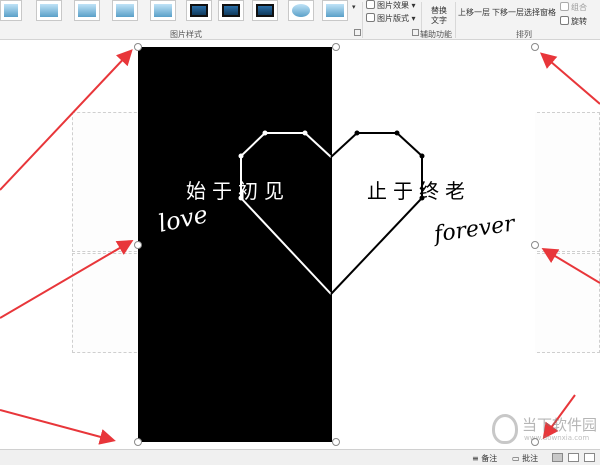  What do you see at coordinates (535, 245) in the screenshot?
I see `resize-handle-right` at bounding box center [535, 245].